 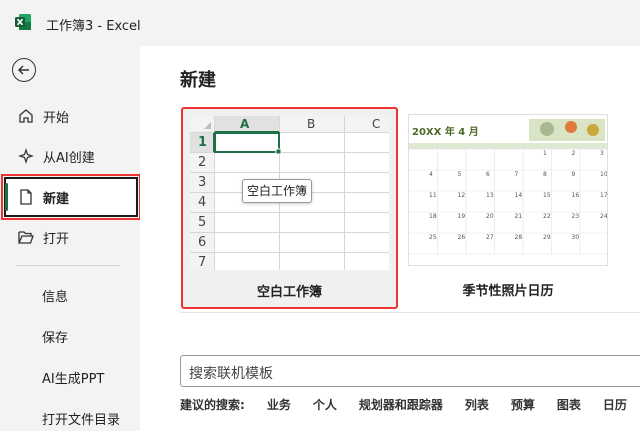 What do you see at coordinates (604, 195) in the screenshot?
I see `calendar-day: 17` at bounding box center [604, 195].